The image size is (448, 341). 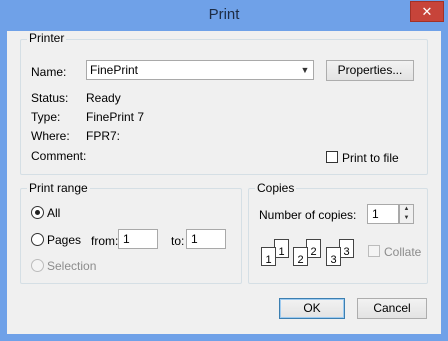 I want to click on window-title: Print, so click(x=224, y=14).